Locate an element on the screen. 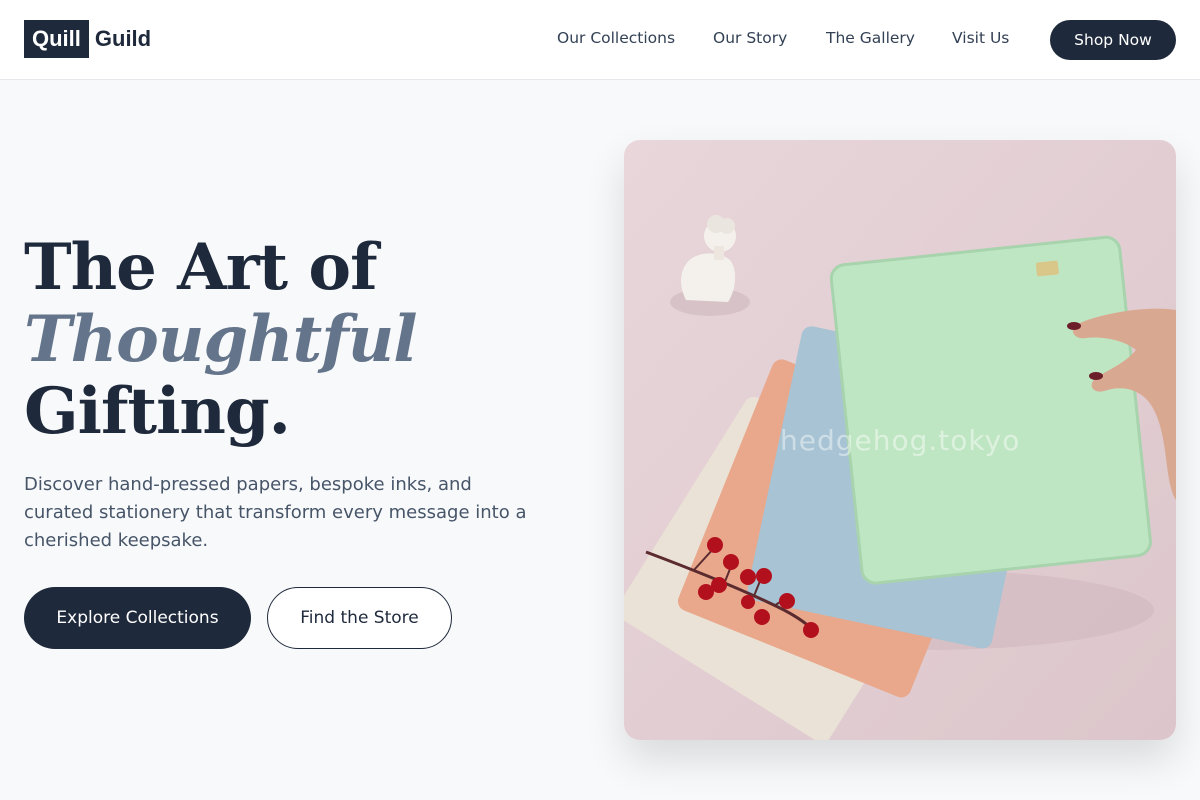 The image size is (1200, 800). nav-link-story: Our Story is located at coordinates (750, 38).